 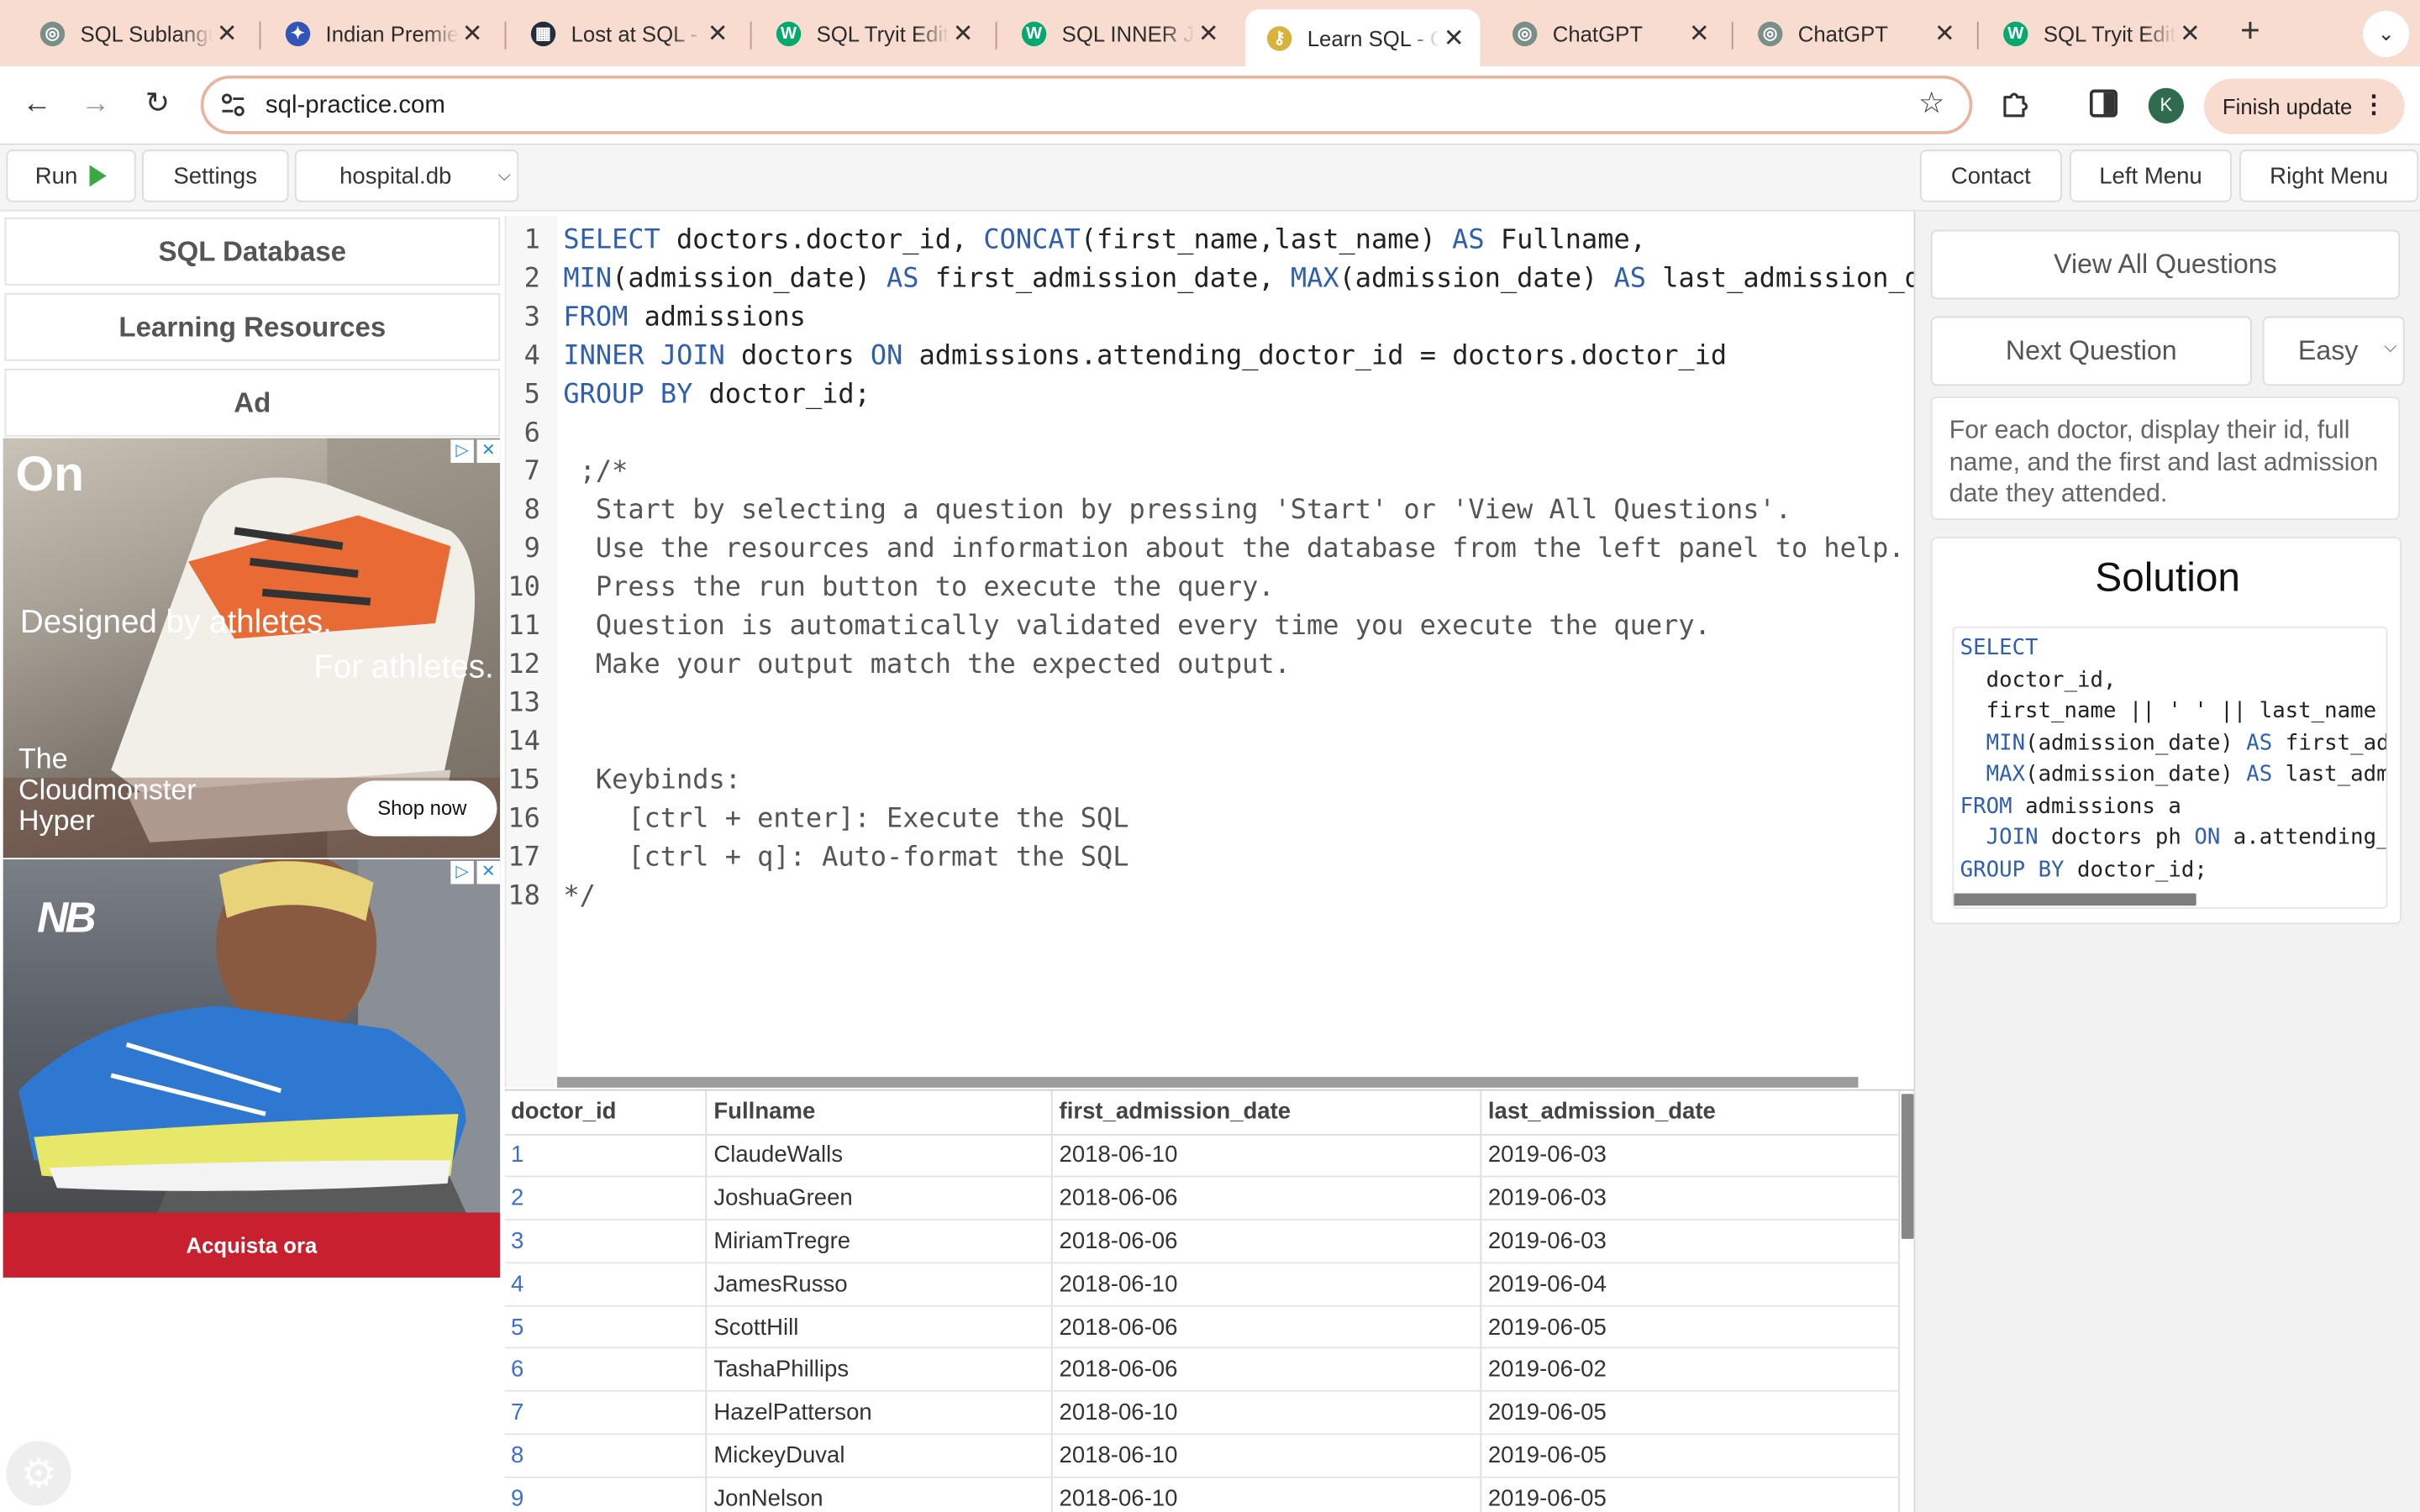 What do you see at coordinates (880, 1285) in the screenshot?
I see `table-cell: JamesRusso` at bounding box center [880, 1285].